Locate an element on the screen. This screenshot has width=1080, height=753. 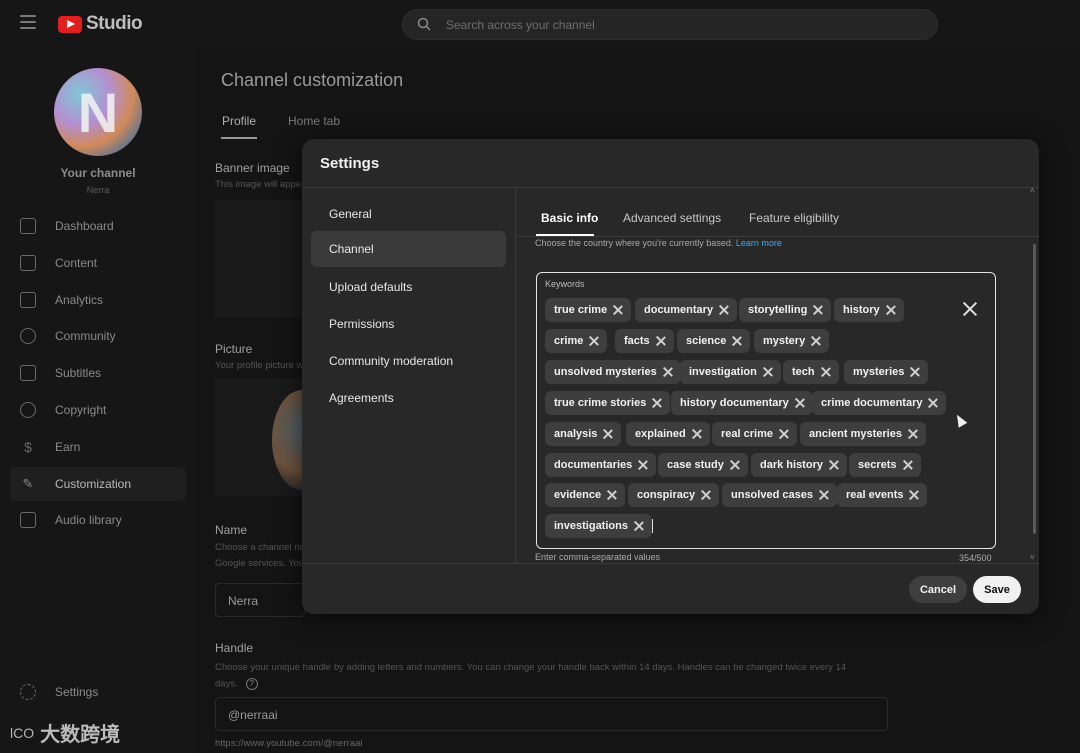
avatar-letter: N is located at coordinates (98, 112).